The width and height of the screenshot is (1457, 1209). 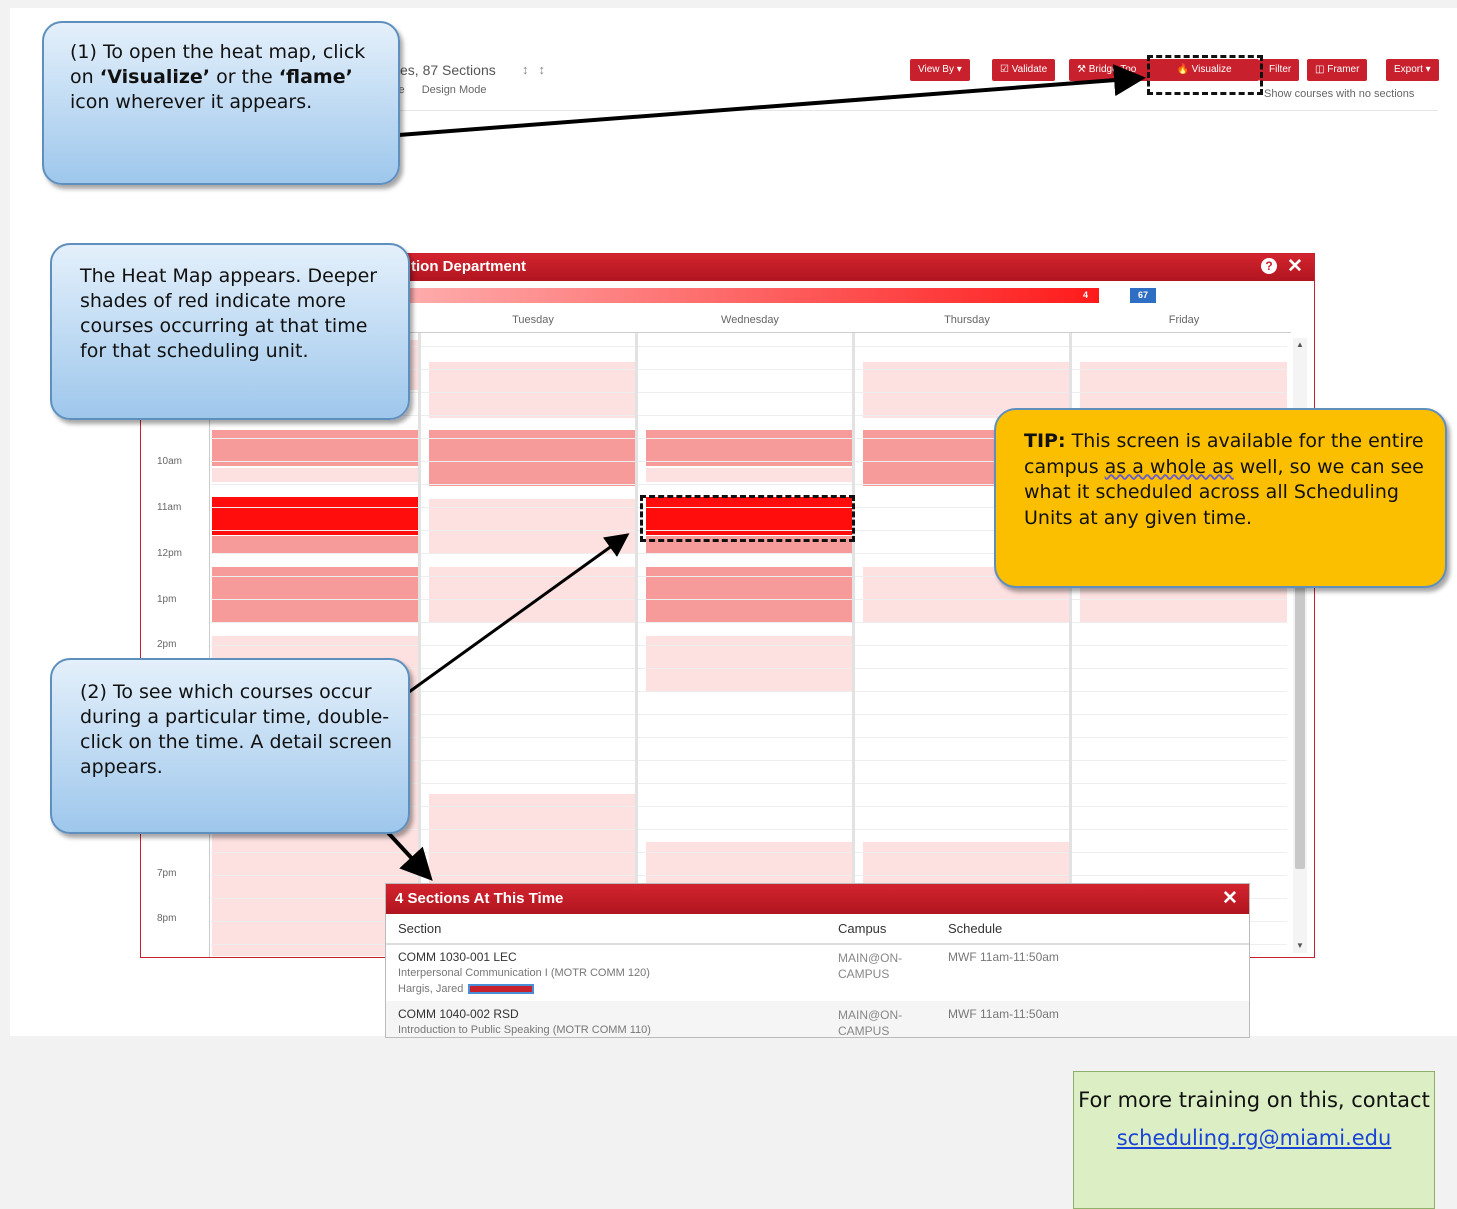 What do you see at coordinates (739, 103) in the screenshot?
I see `arrow-to-visualize` at bounding box center [739, 103].